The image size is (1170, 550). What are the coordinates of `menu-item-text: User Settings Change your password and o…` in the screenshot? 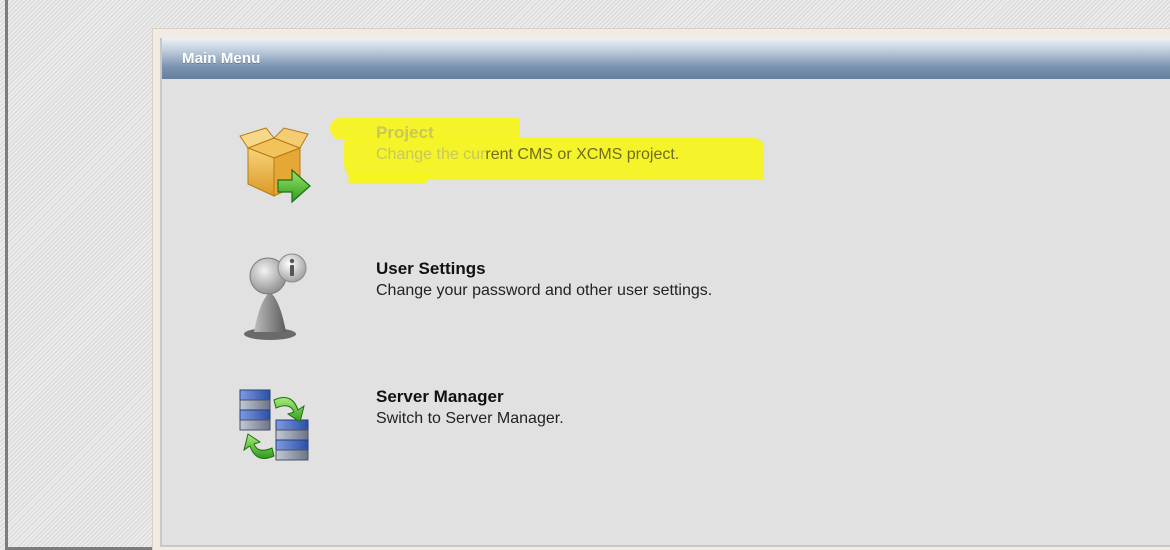 It's located at (676, 280).